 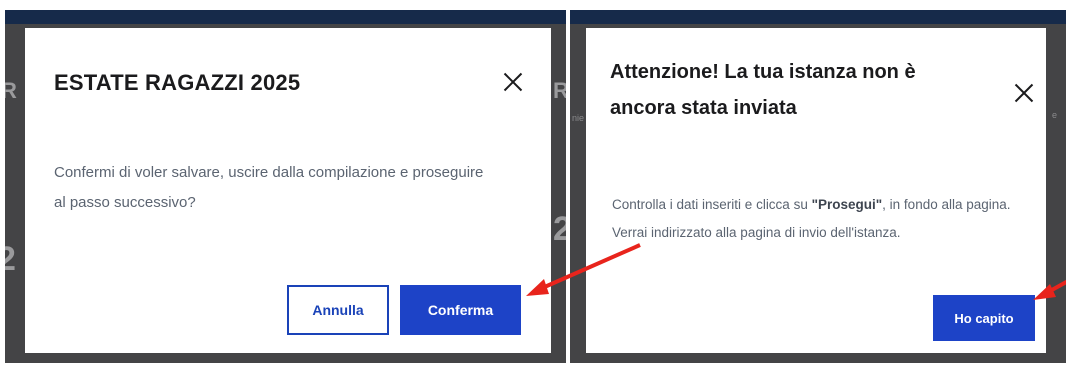 I want to click on background-text: nie, so click(x=578, y=118).